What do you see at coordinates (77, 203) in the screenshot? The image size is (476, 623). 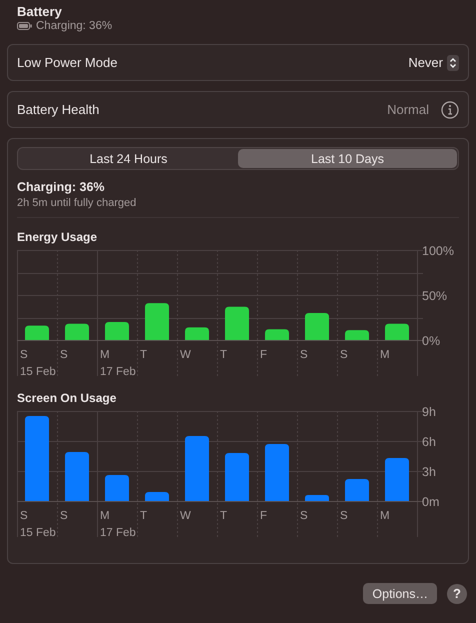 I see `charge-detail: 2h 5m until fully charged` at bounding box center [77, 203].